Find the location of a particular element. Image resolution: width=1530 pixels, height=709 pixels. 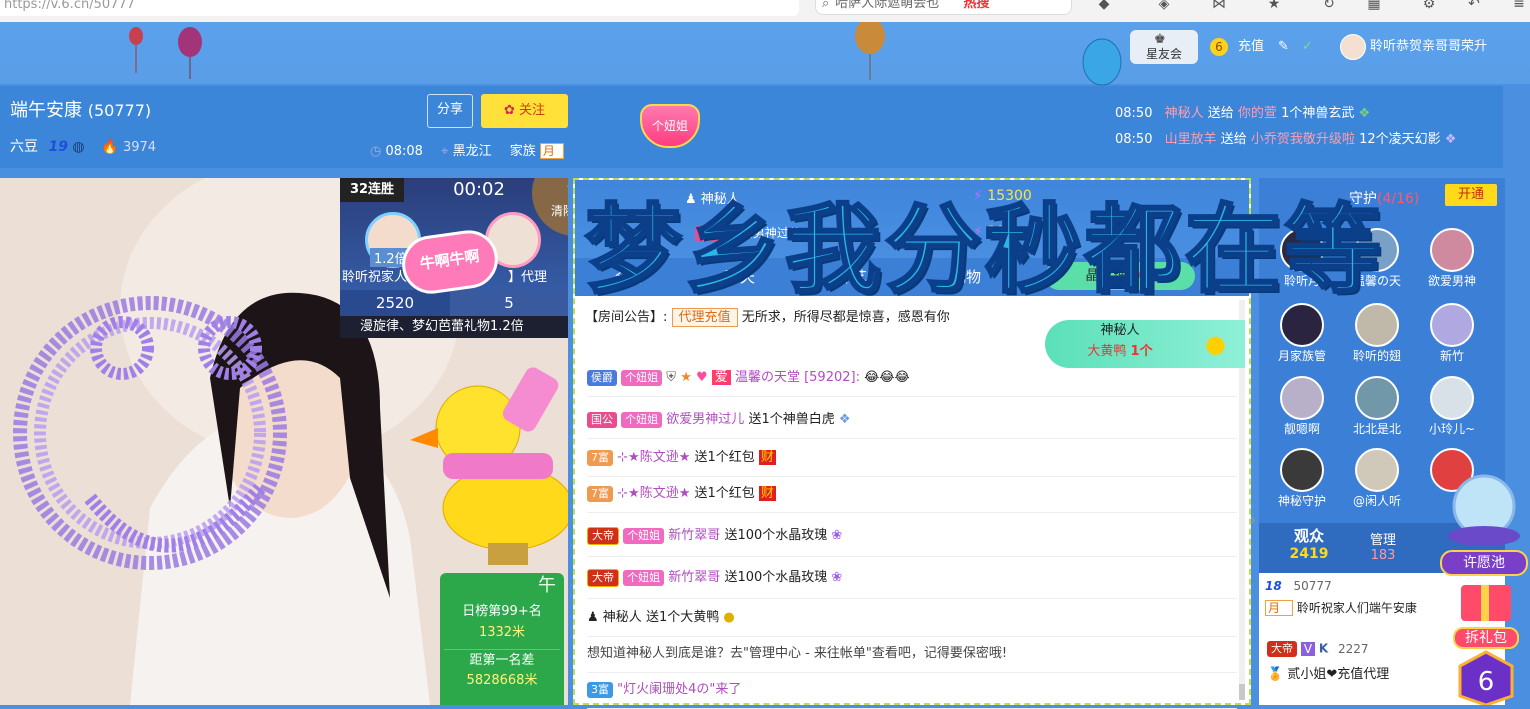

chat-nick: 温馨の天堂 is located at coordinates (767, 377).